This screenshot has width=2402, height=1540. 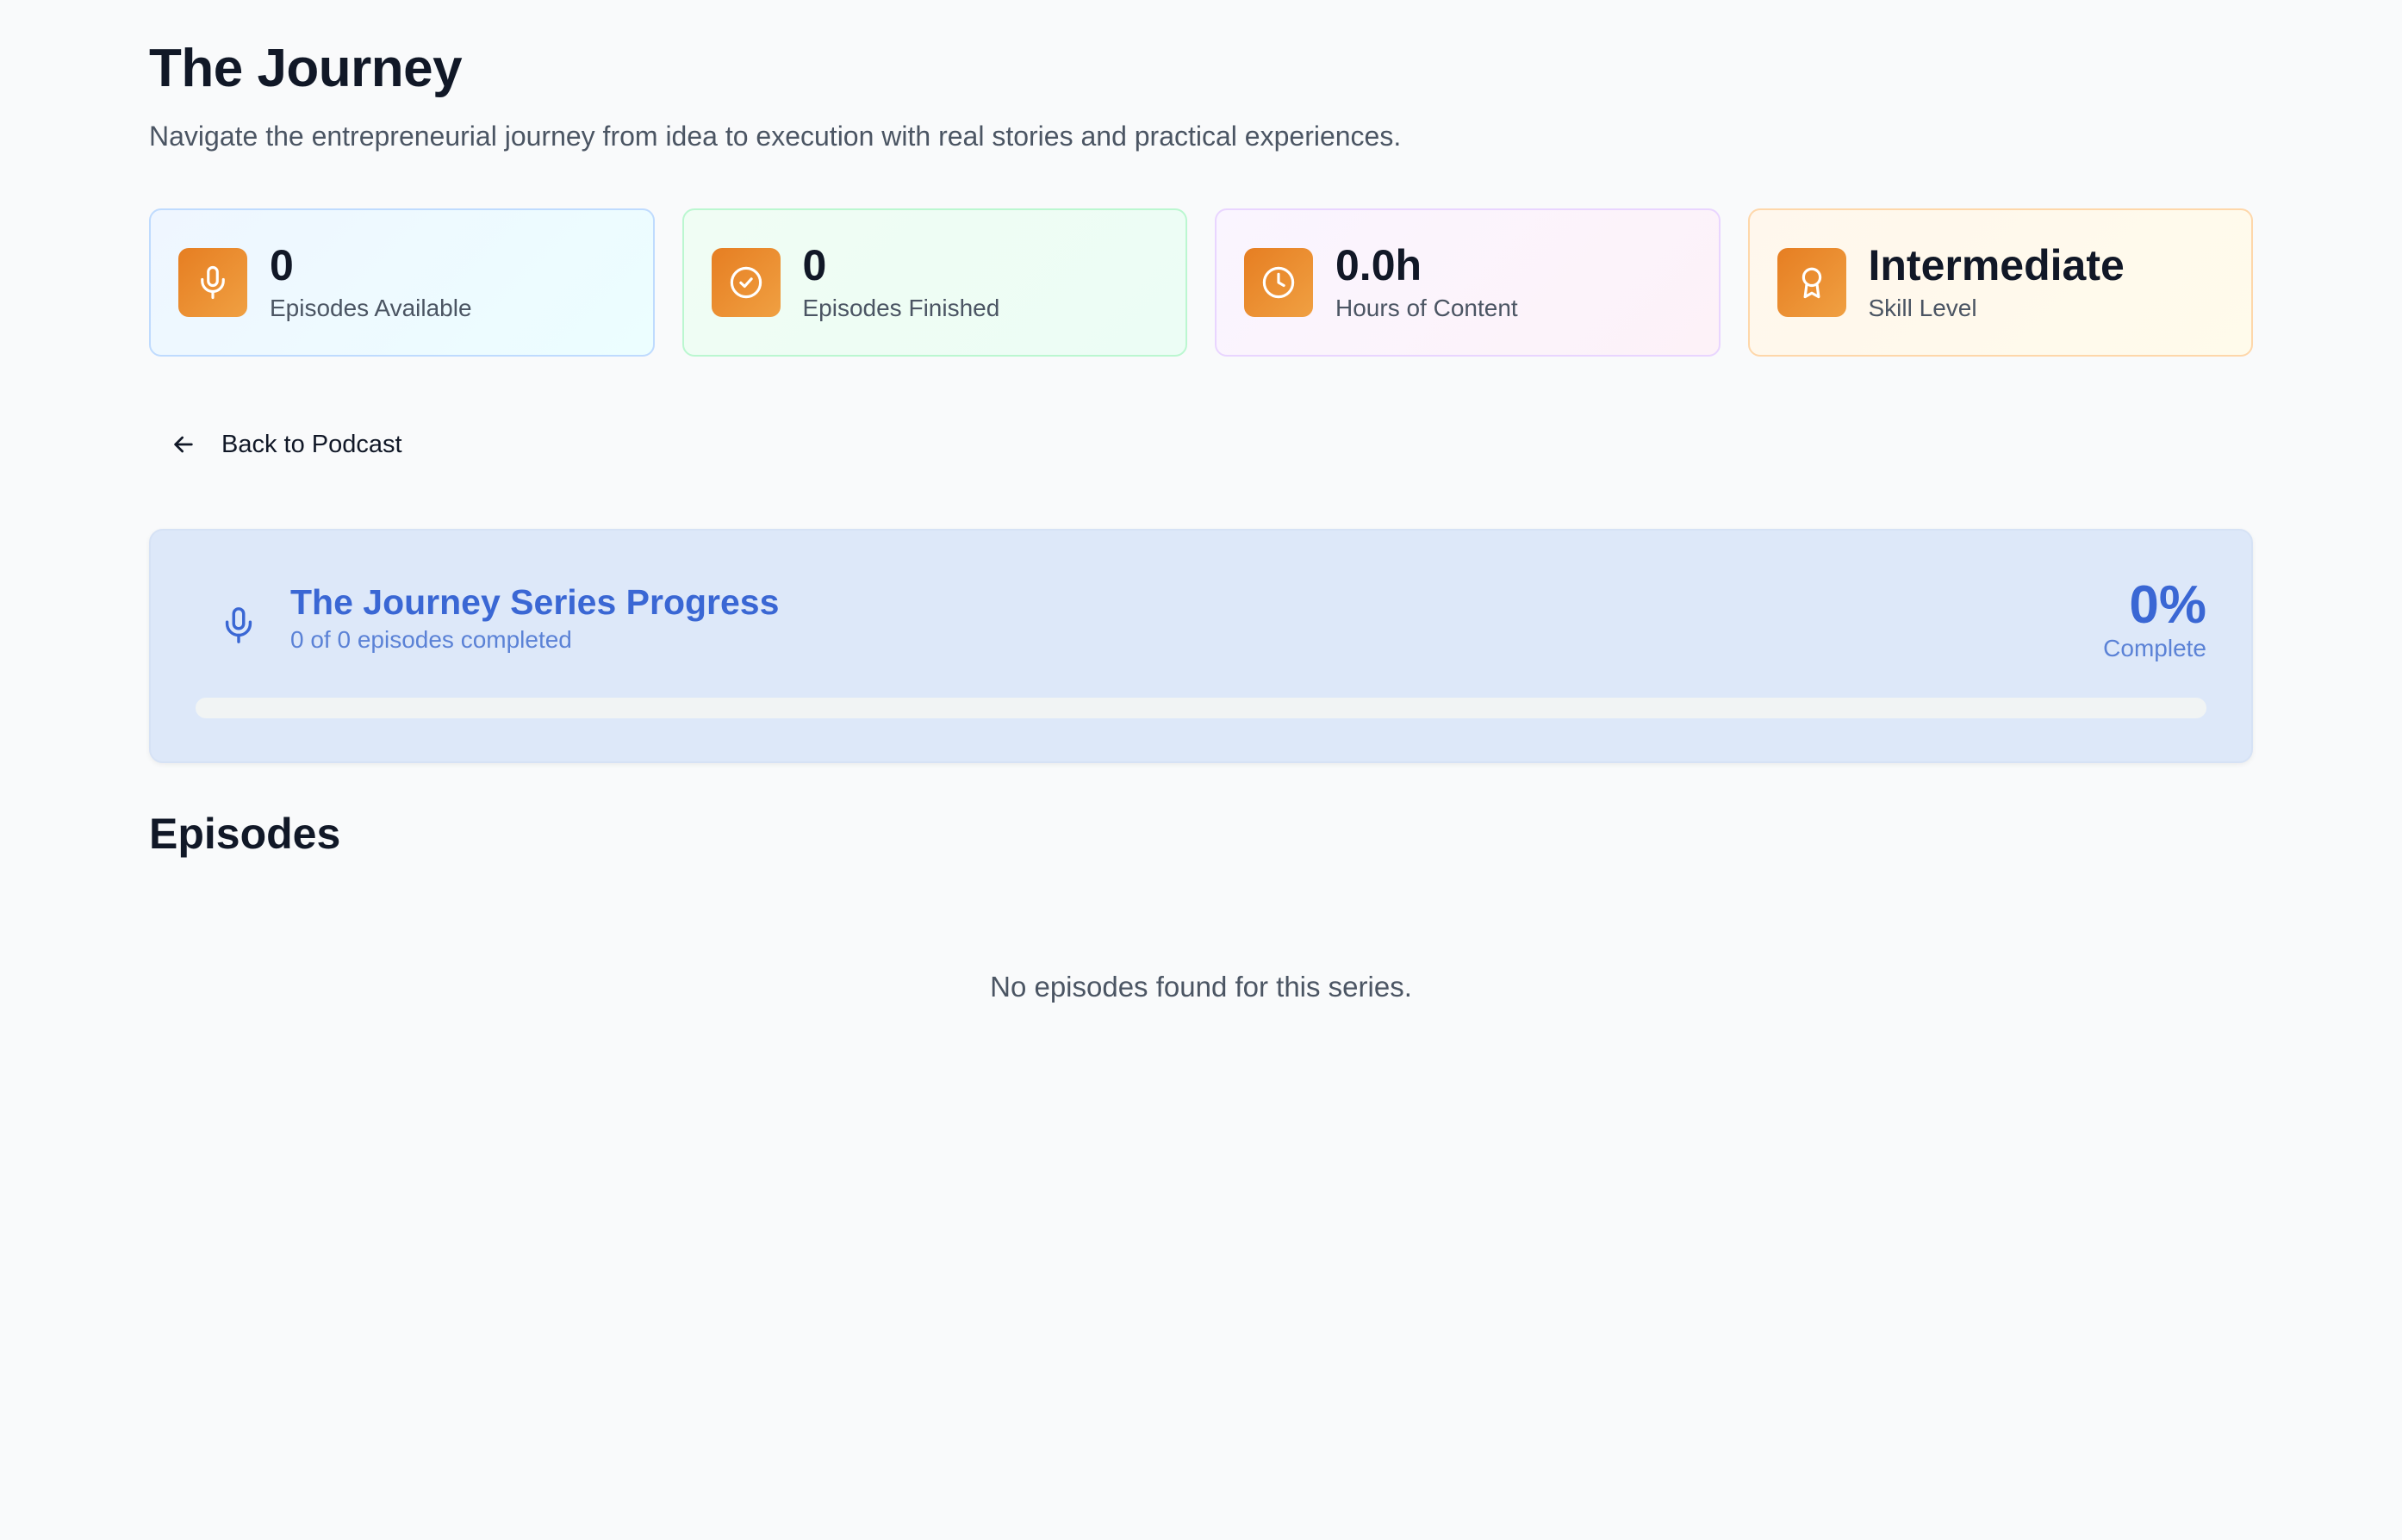 I want to click on stat-card-skill-level: Intermediate Skill Level, so click(x=2000, y=282).